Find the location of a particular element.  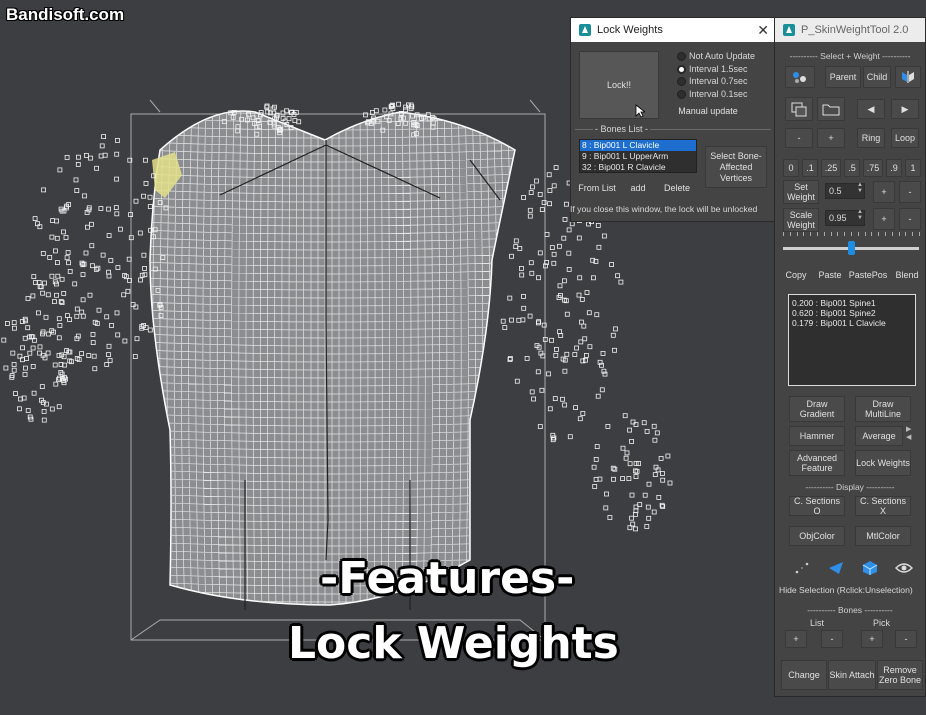

mtlcolor-button: MtlColor is located at coordinates (883, 536).